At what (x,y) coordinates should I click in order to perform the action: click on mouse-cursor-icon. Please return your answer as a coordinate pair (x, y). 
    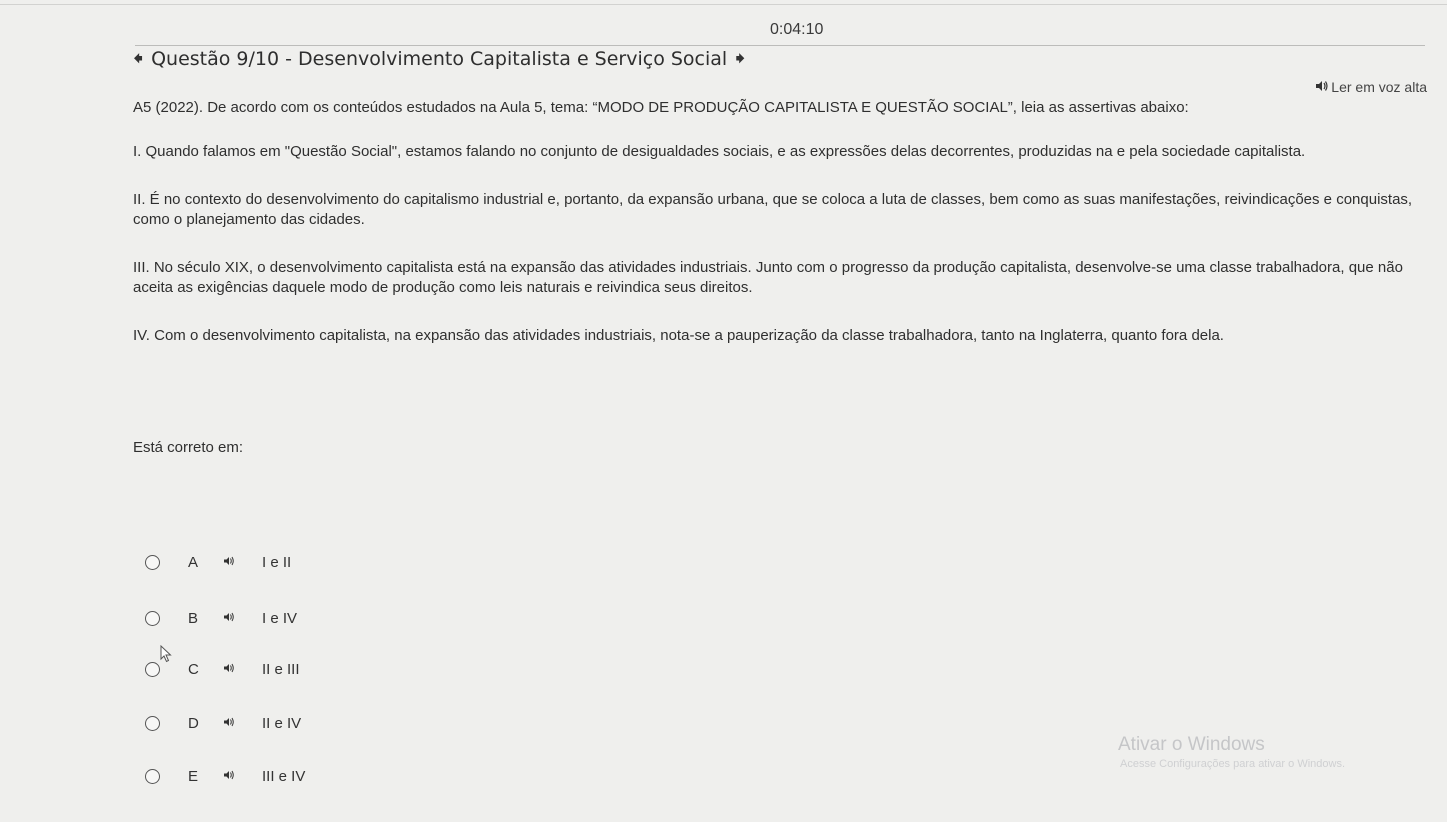
    Looking at the image, I should click on (166, 656).